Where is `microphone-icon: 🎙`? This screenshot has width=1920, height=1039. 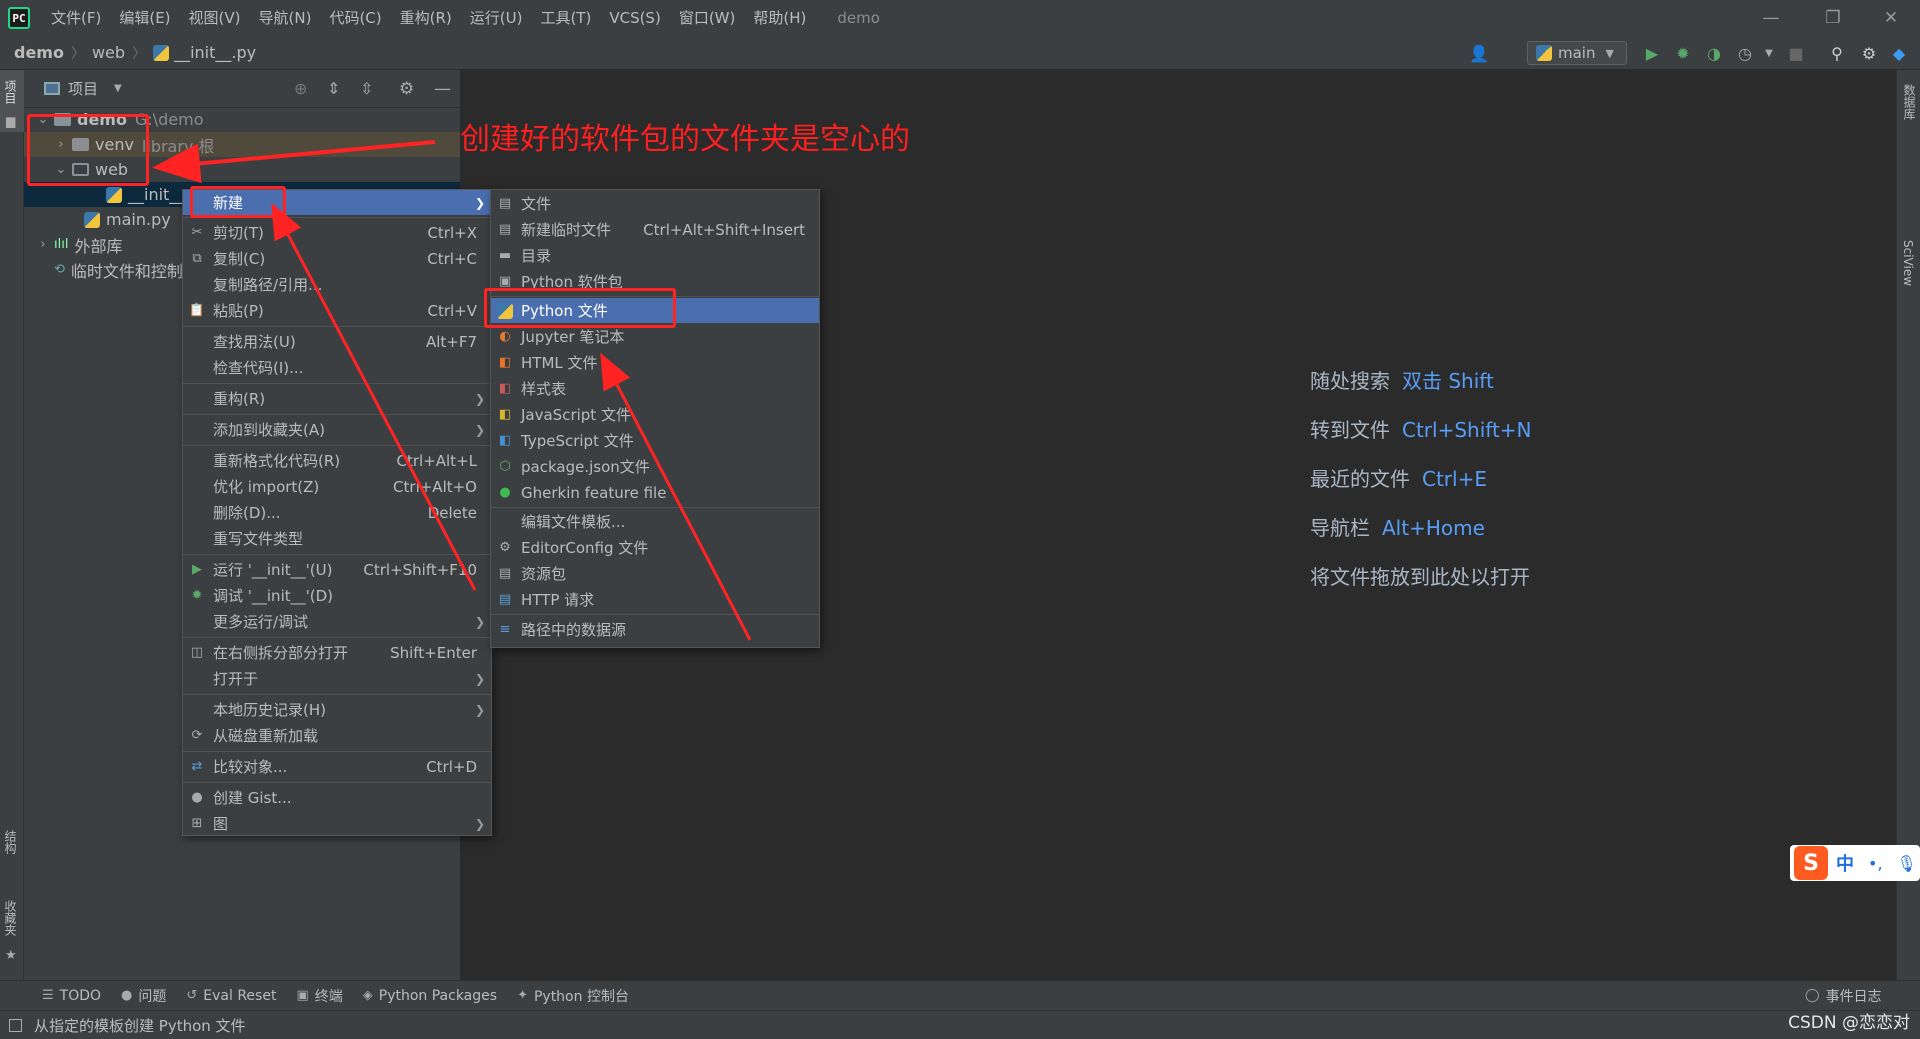
microphone-icon: 🎙 is located at coordinates (1907, 863).